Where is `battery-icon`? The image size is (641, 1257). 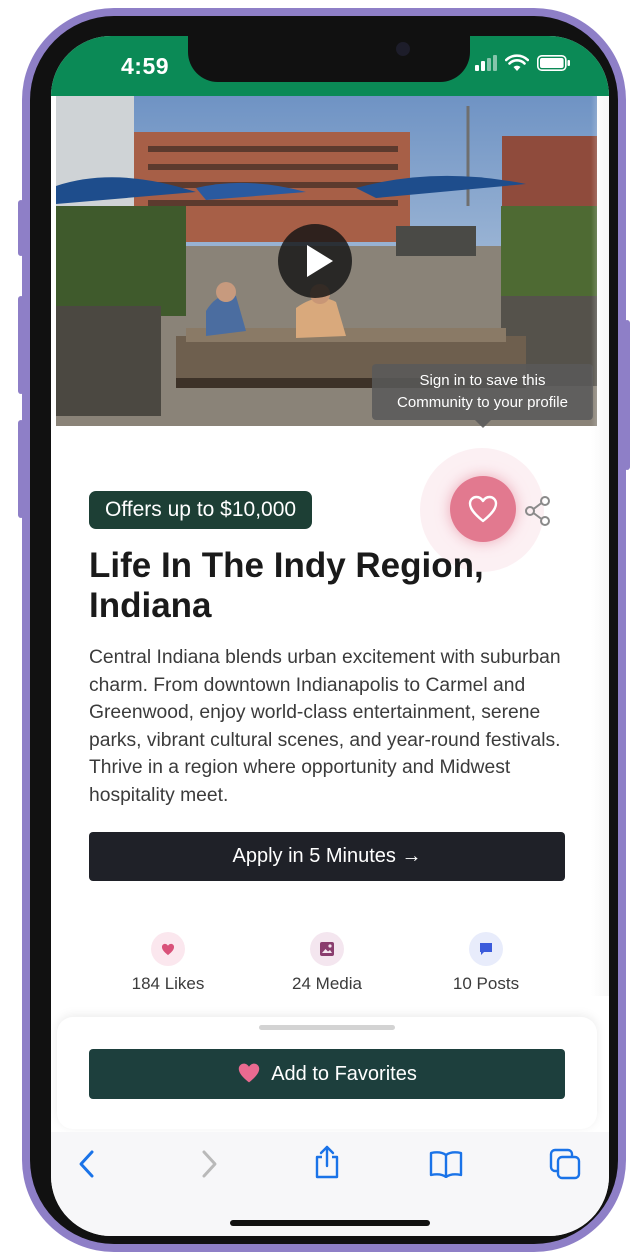 battery-icon is located at coordinates (553, 63).